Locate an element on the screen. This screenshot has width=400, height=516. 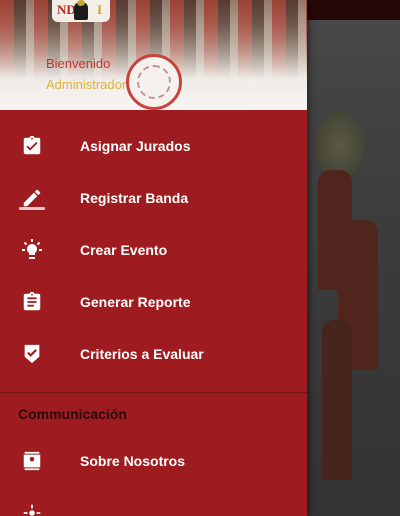
app-logo: ND I is located at coordinates (81, 11).